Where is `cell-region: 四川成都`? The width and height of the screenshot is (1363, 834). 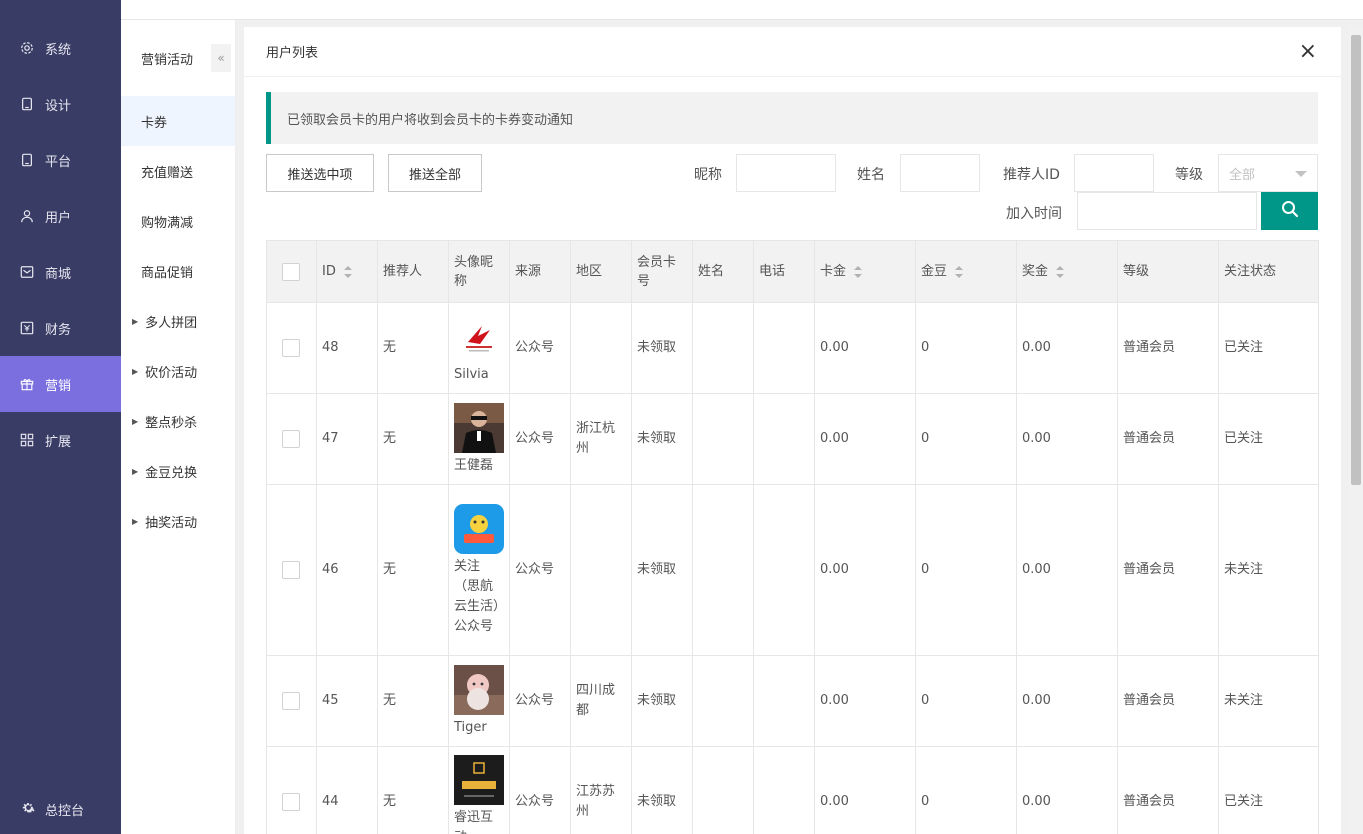 cell-region: 四川成都 is located at coordinates (601, 701).